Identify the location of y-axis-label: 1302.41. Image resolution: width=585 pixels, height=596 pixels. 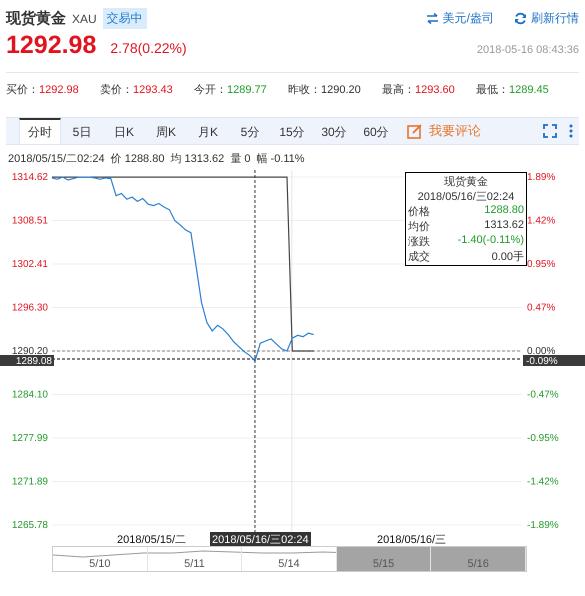
(30, 264).